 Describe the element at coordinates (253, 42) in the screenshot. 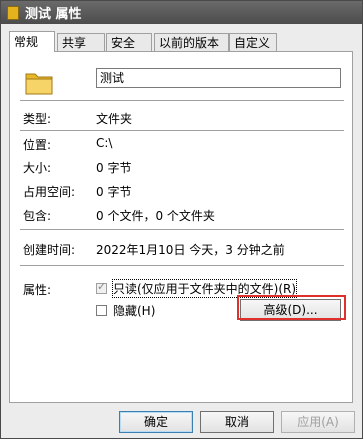

I see `tab-customize: 自定义` at that location.